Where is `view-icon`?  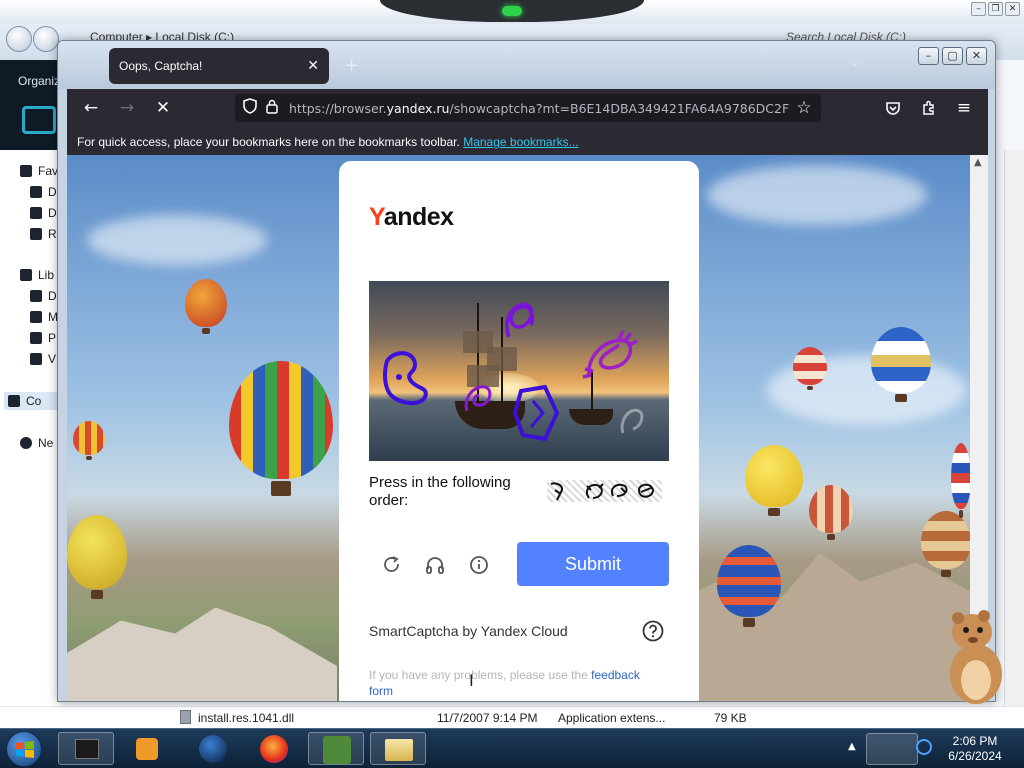
view-icon is located at coordinates (39, 120).